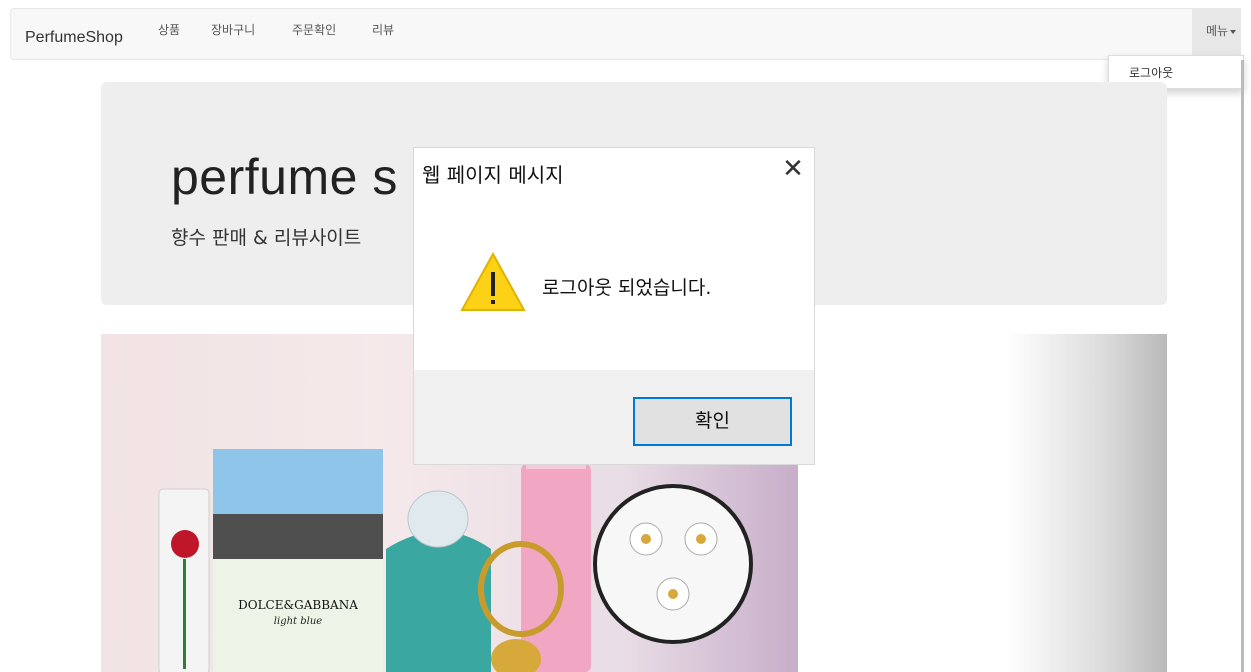 The image size is (1251, 672). I want to click on dialog-message: 로그아웃 되었습니다., so click(627, 288).